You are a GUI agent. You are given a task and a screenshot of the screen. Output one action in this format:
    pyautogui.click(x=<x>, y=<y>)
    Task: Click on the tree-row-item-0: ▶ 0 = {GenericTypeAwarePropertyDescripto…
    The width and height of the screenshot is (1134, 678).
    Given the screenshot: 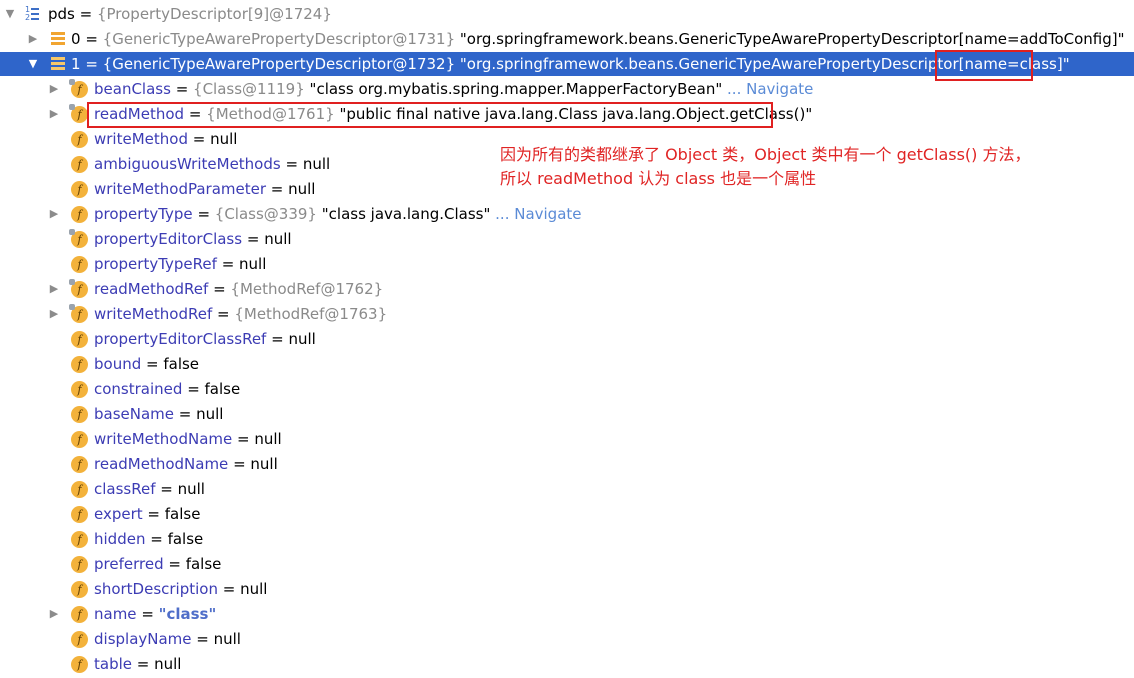 What is the action you would take?
    pyautogui.click(x=567, y=39)
    